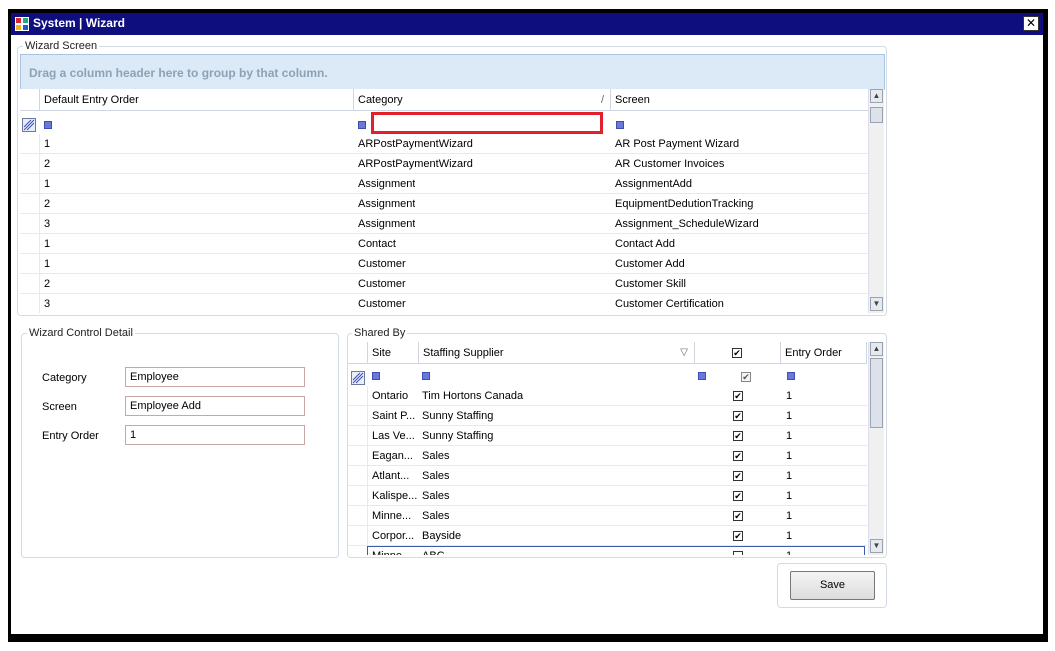  I want to click on cell-screen: Customer Skill, so click(650, 284).